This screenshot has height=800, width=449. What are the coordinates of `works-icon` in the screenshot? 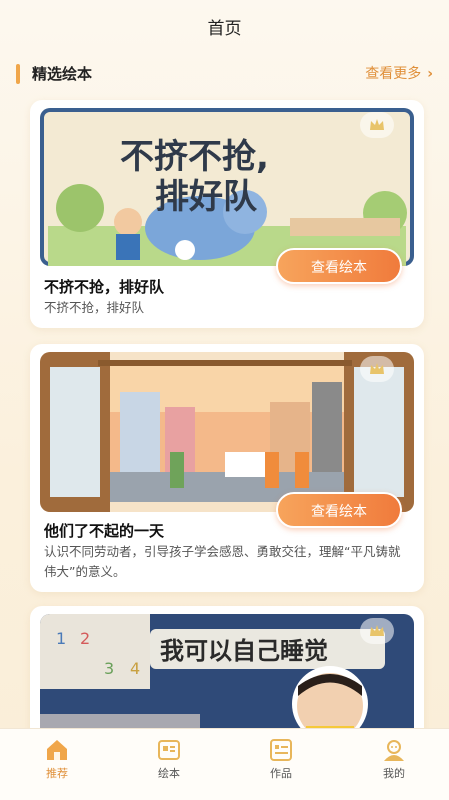 It's located at (281, 750).